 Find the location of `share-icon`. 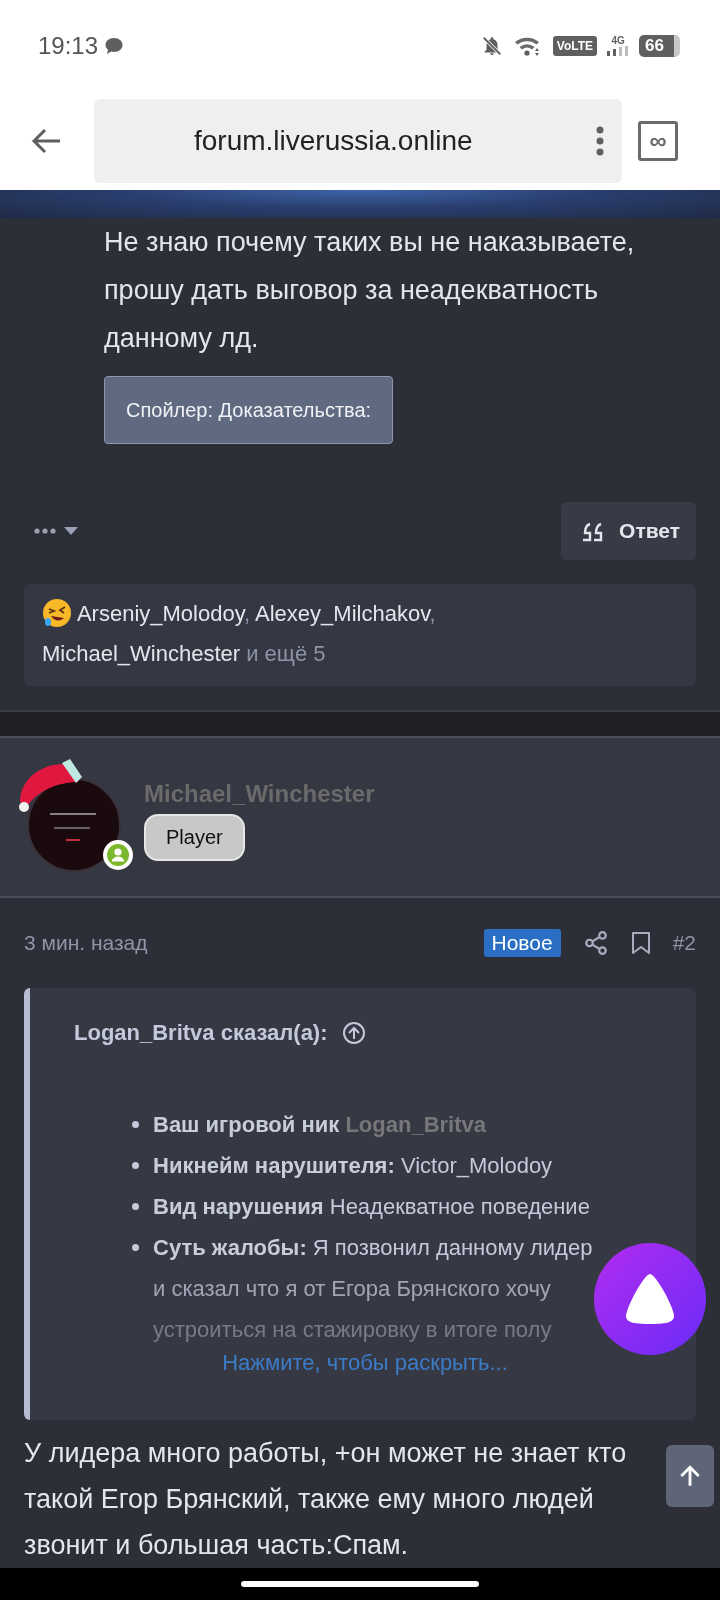

share-icon is located at coordinates (595, 943).